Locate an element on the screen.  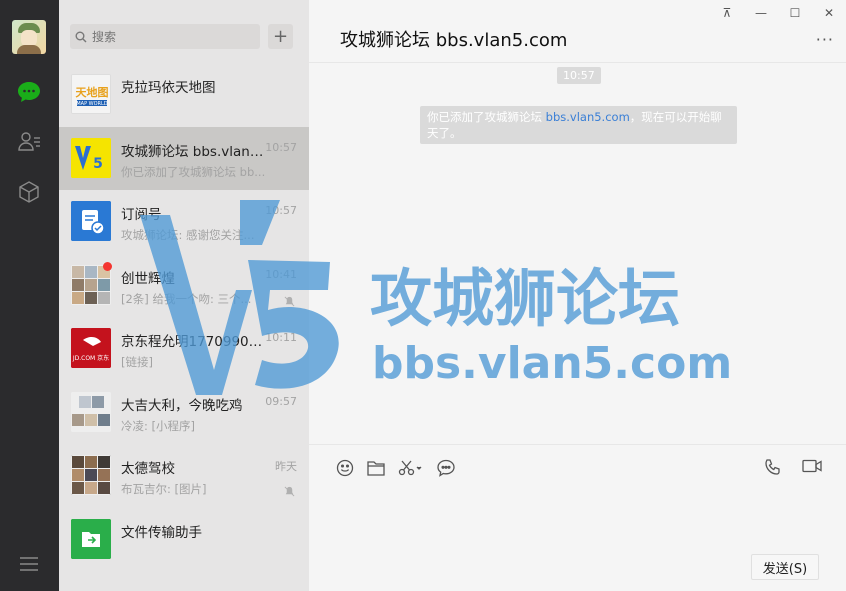
input-toolbar is located at coordinates (395, 468).